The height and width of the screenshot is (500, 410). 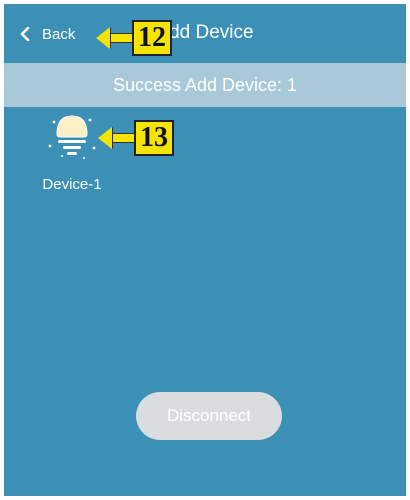 I want to click on annotation-callout-12: 12, so click(x=134, y=38).